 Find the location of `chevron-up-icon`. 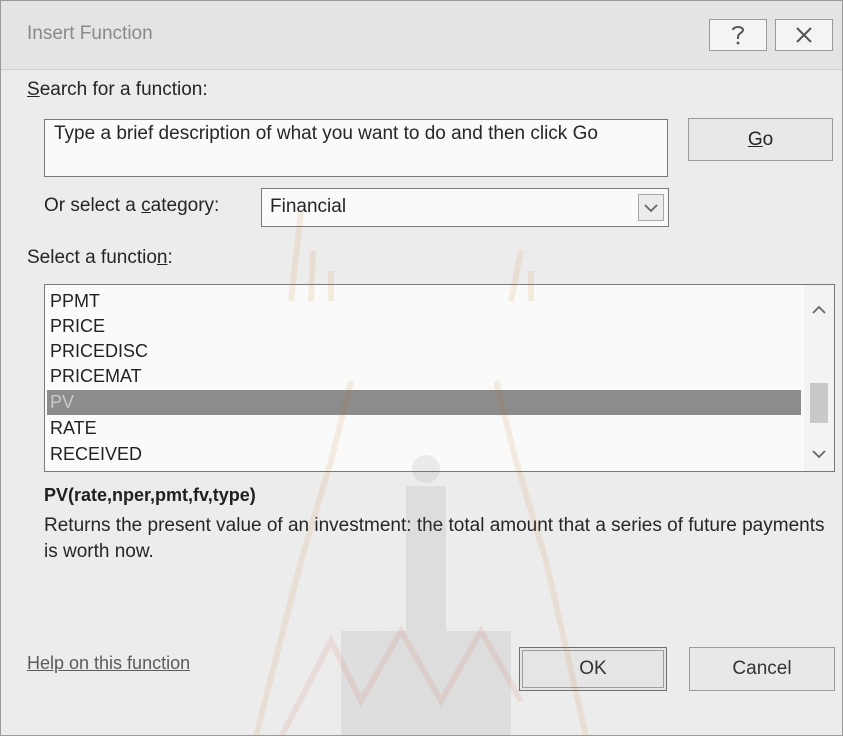

chevron-up-icon is located at coordinates (819, 309).